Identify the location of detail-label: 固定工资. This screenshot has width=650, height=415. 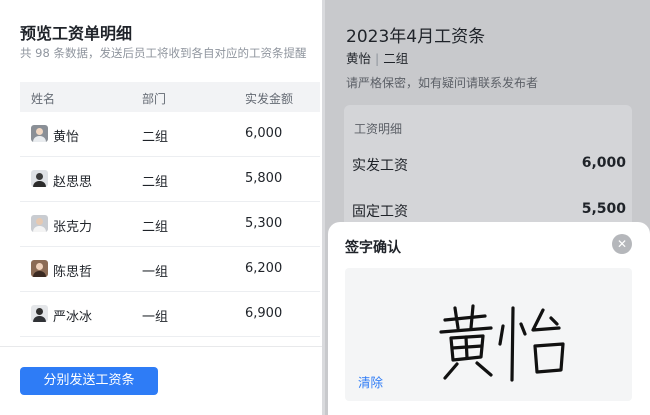
(380, 212).